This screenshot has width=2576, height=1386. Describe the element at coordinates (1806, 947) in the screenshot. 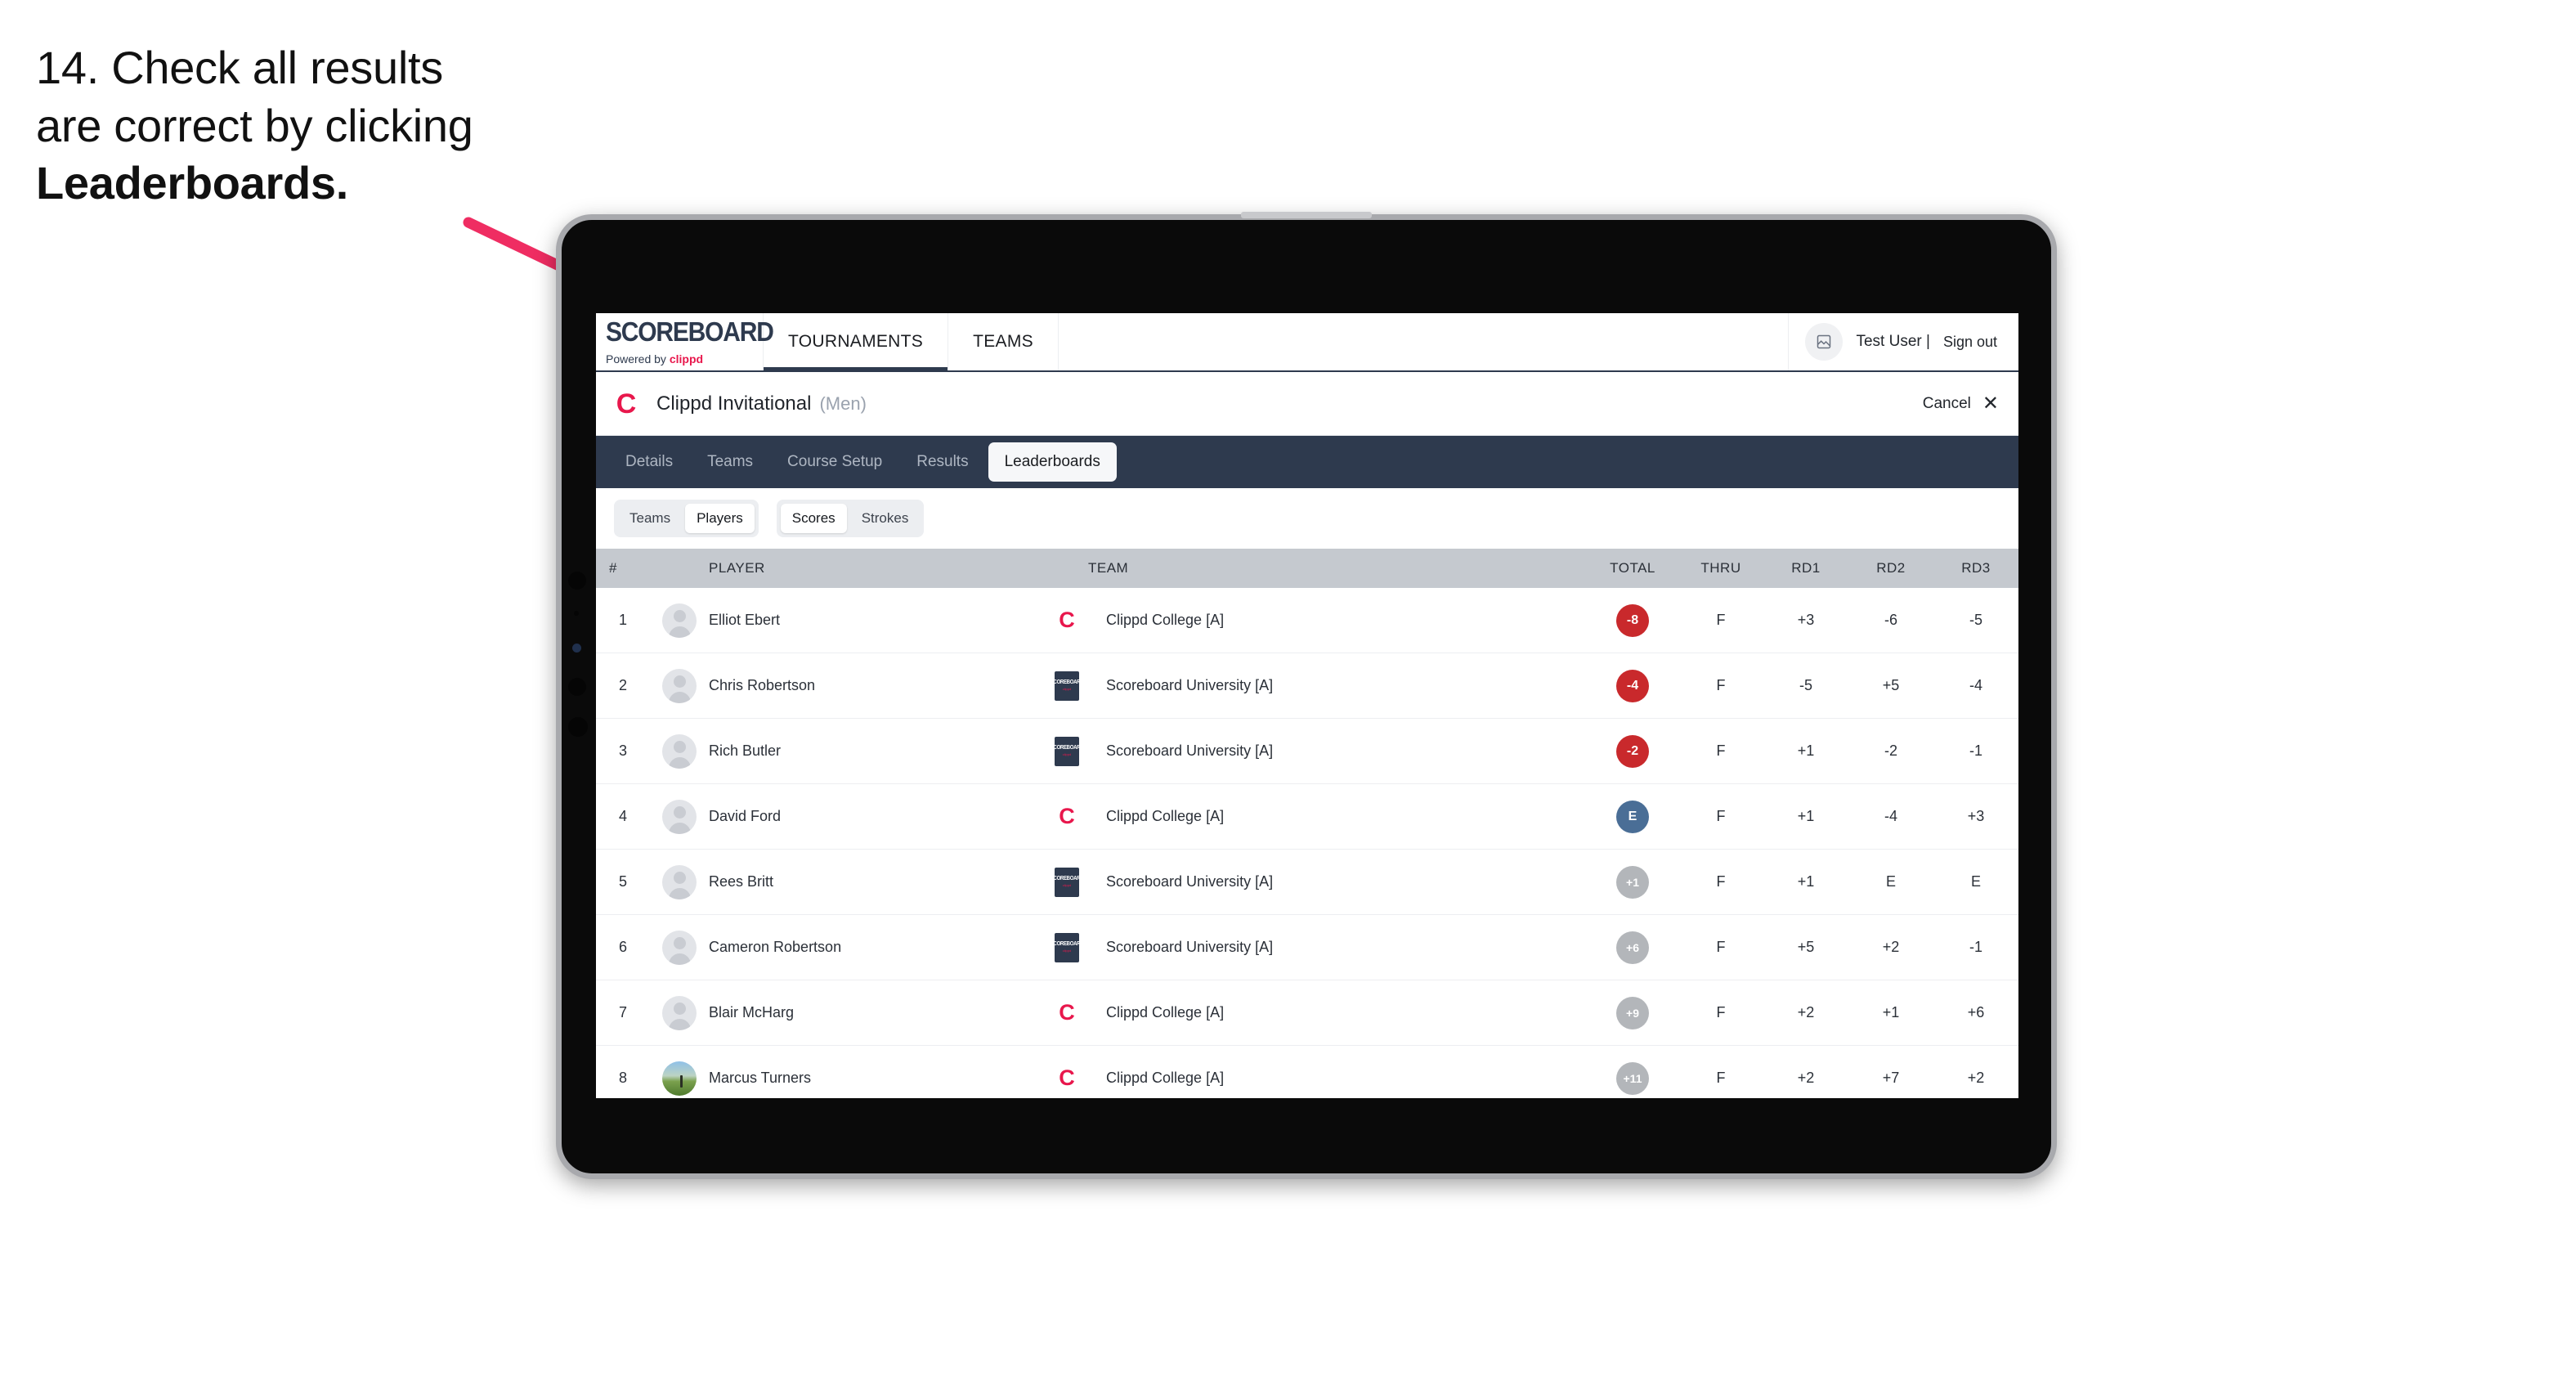

I see `row-rd1: +5` at that location.